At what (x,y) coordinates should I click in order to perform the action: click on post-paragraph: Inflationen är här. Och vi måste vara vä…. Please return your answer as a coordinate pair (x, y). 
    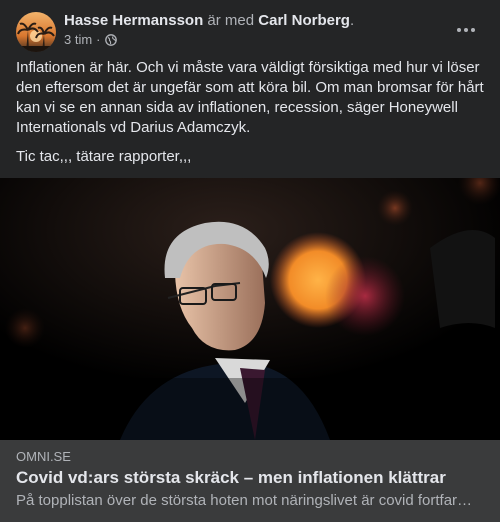
    Looking at the image, I should click on (250, 97).